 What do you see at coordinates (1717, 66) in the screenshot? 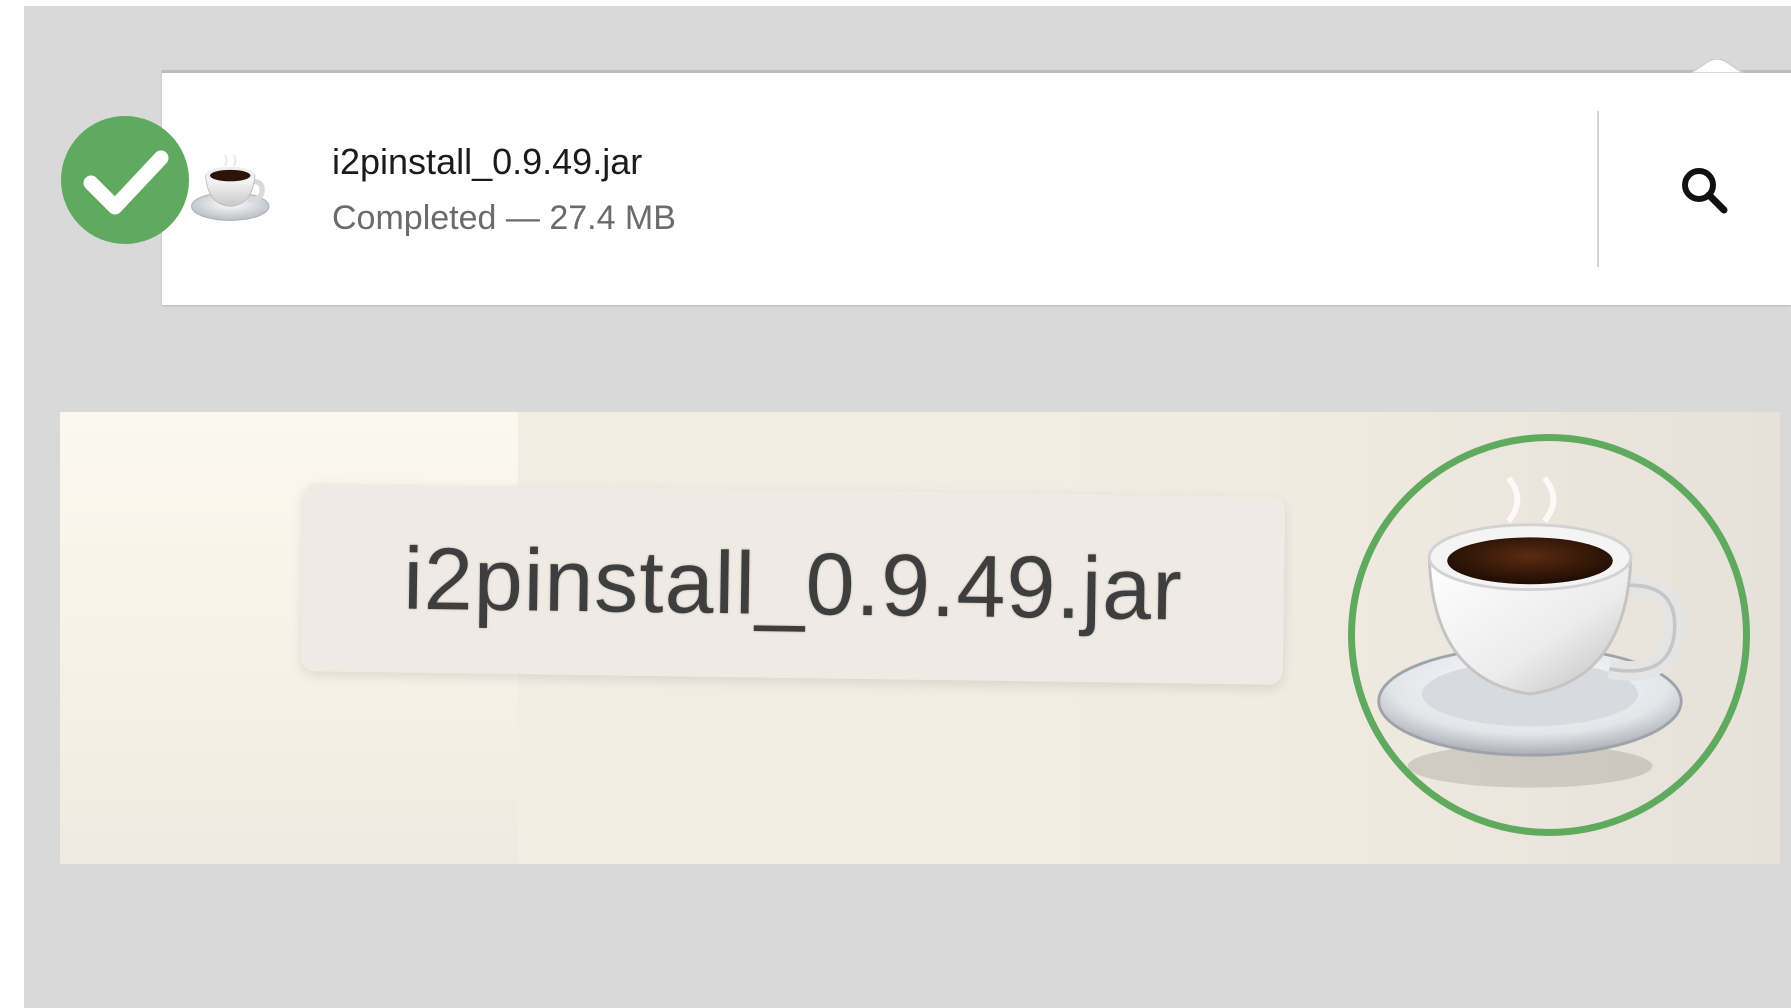
I see `panel-notch` at bounding box center [1717, 66].